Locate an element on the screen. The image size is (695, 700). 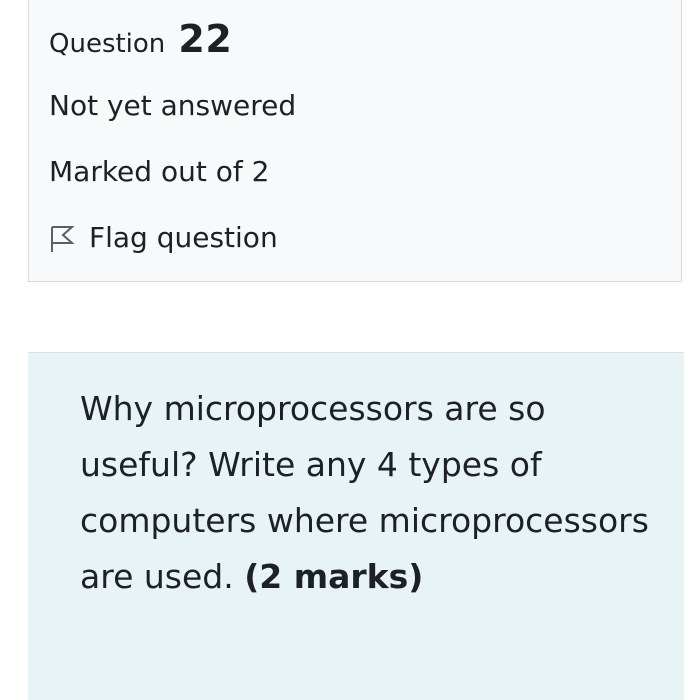
question-number: 22 is located at coordinates (205, 39).